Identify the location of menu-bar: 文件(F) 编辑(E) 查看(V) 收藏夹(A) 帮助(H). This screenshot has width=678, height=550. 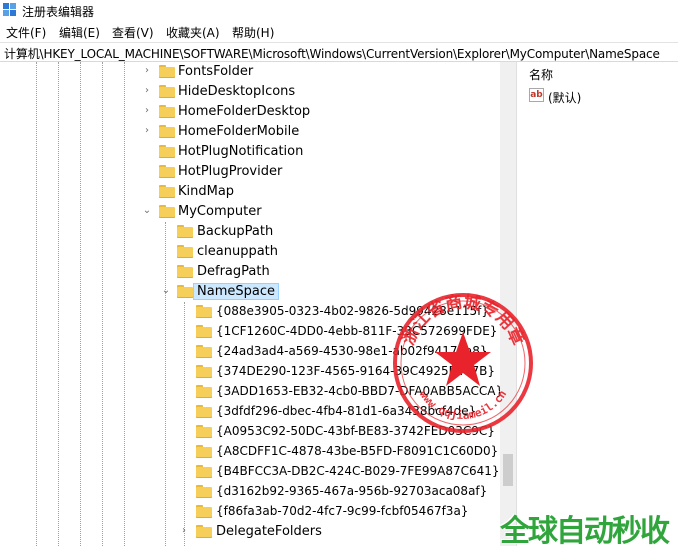
(339, 32).